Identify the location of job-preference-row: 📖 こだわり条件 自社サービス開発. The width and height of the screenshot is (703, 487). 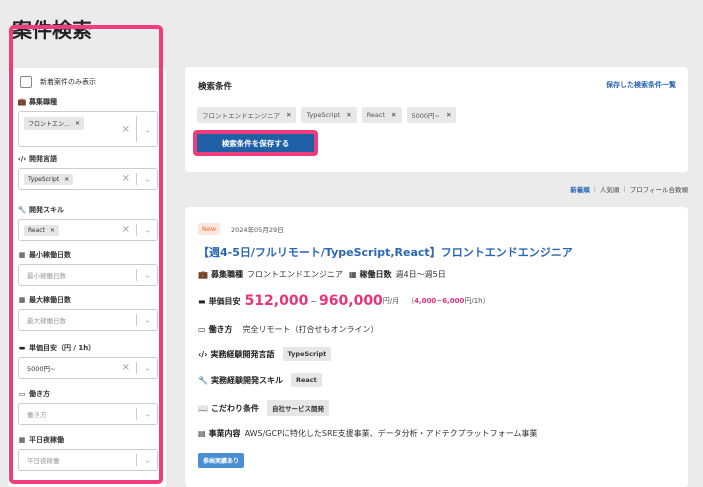
(263, 408).